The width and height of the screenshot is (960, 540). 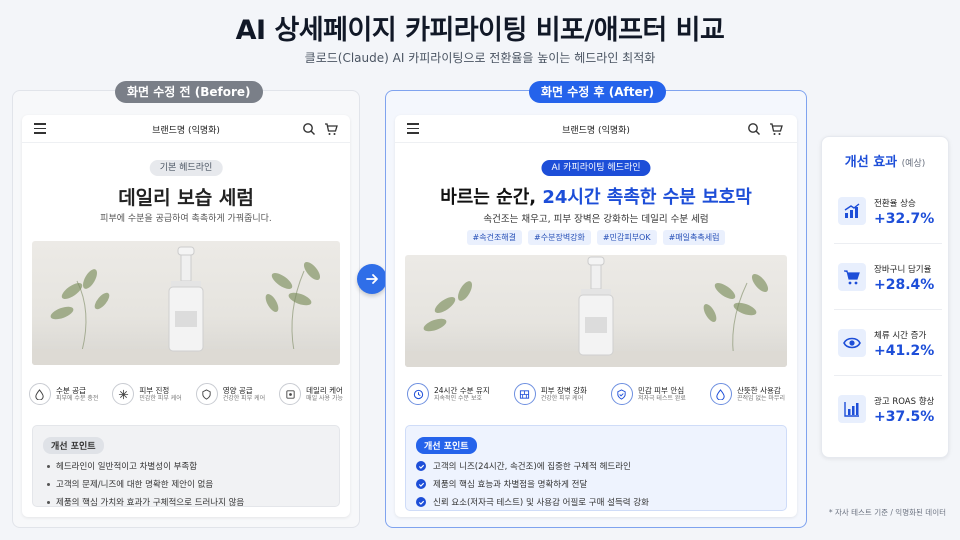 I want to click on list-item: 고객의 니즈(24시간, 속건조)에 집중한 구체적 헤드라인, so click(x=596, y=466).